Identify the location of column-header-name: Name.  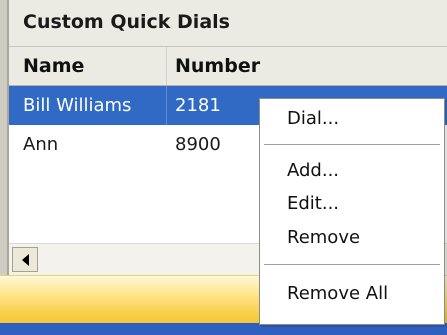
(88, 66).